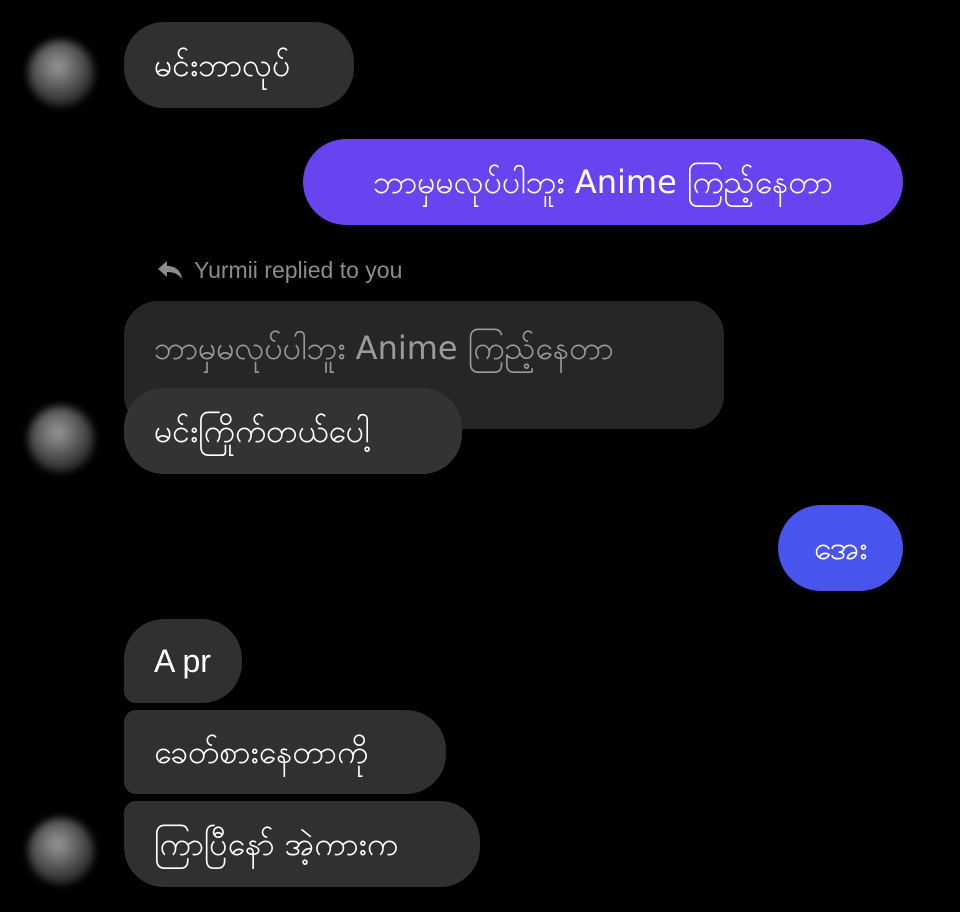 This screenshot has width=960, height=912. I want to click on incoming-message: ခေတ်စားနေတာကို, so click(285, 752).